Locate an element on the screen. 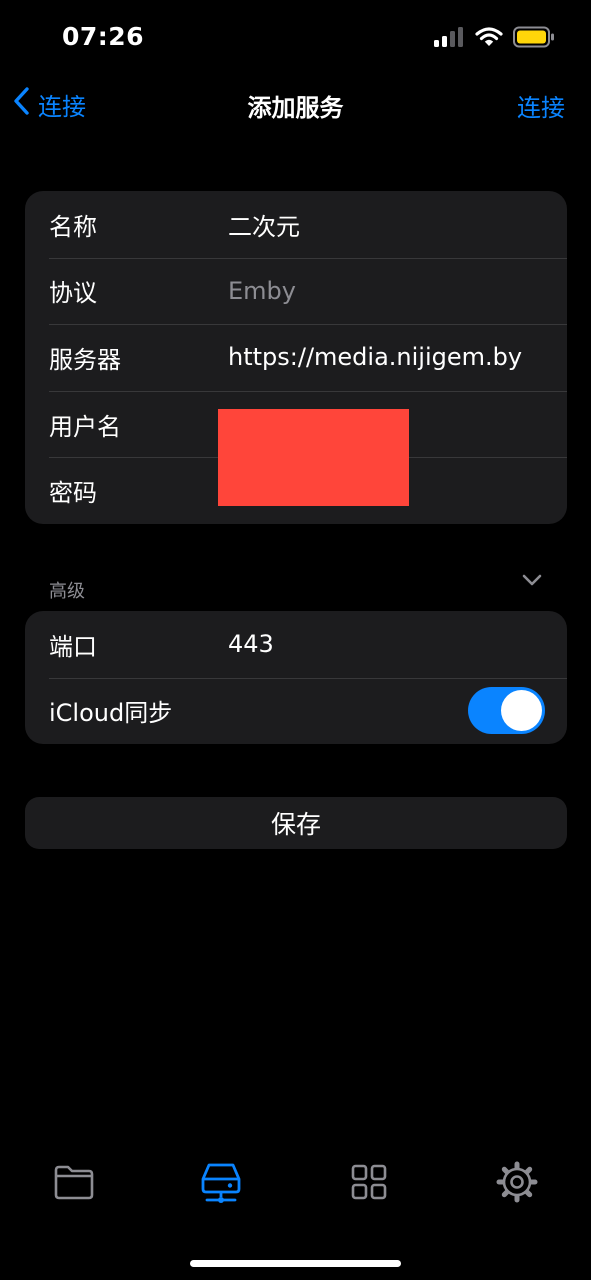 Image resolution: width=591 pixels, height=1280 pixels. server-field: https://media.nijigem.by is located at coordinates (375, 357).